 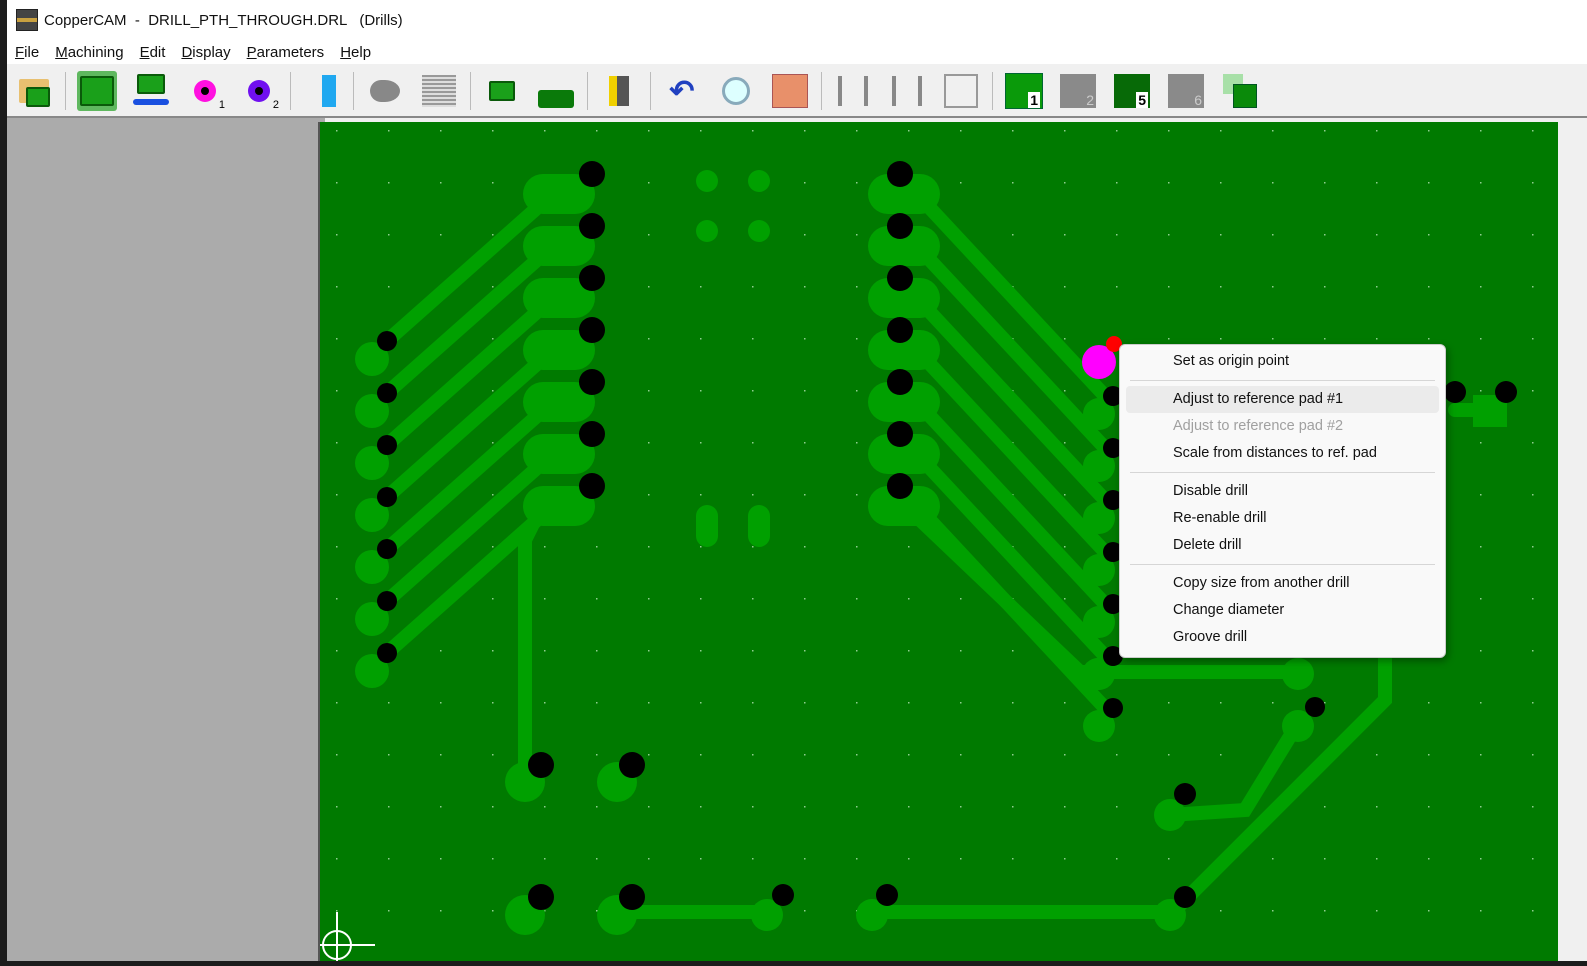 What do you see at coordinates (853, 91) in the screenshot?
I see `tracks-1-icon` at bounding box center [853, 91].